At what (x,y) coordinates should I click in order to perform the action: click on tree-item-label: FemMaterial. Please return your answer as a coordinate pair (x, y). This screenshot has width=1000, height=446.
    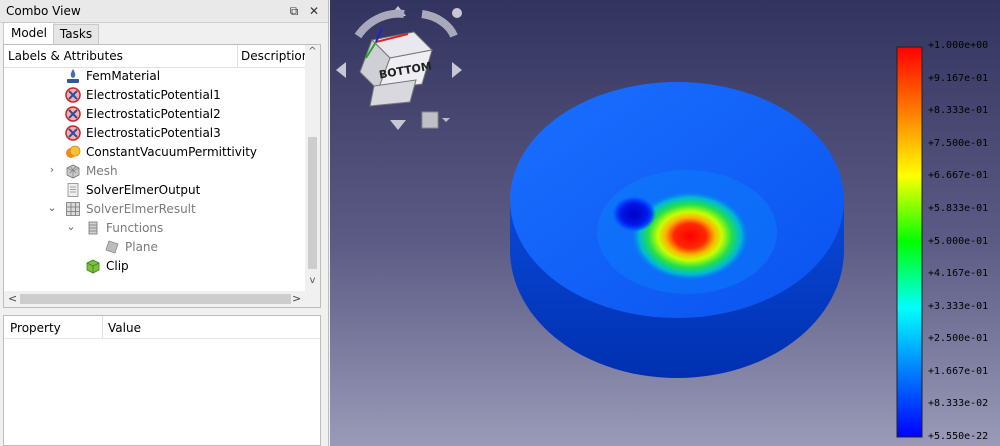
    Looking at the image, I should click on (123, 76).